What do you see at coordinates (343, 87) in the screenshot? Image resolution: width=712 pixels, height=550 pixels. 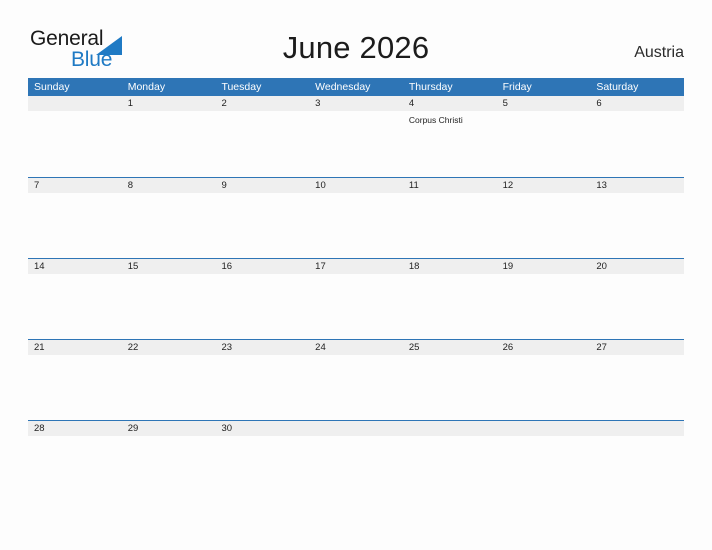 I see `weekday-header-wednesday: Wednesday` at bounding box center [343, 87].